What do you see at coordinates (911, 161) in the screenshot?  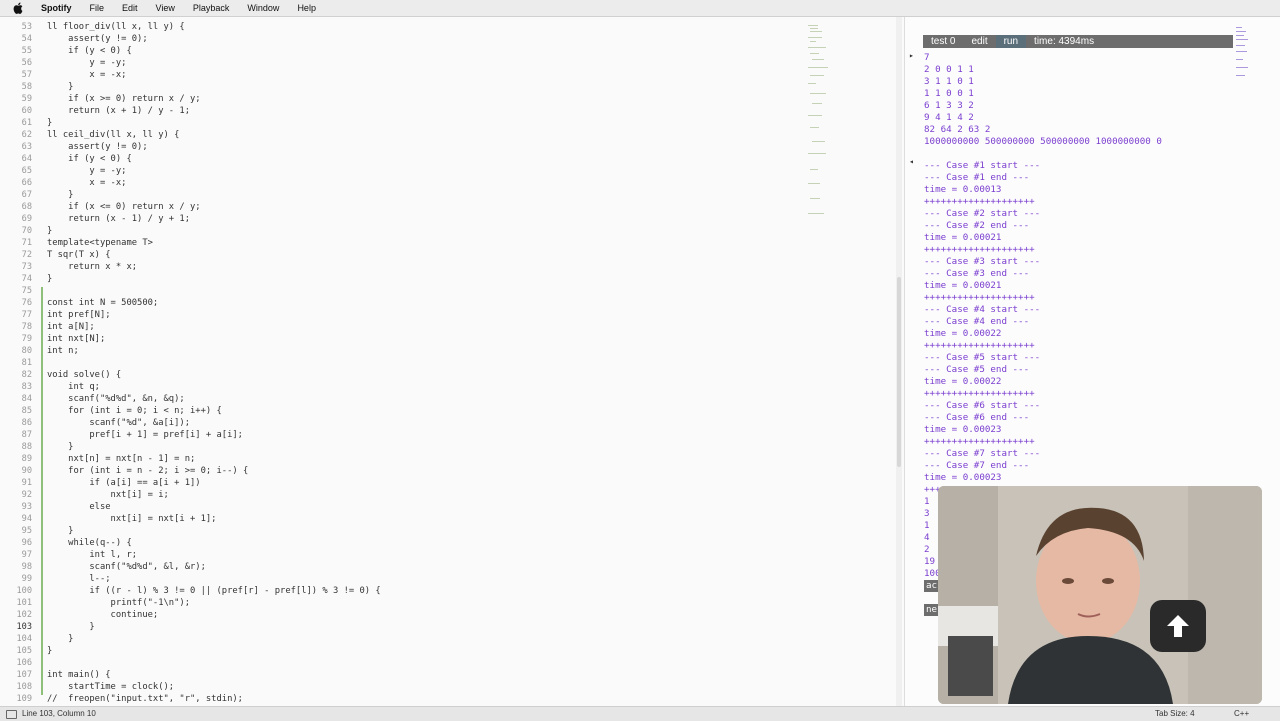 I see `collapse-arrow-icon: ◂` at bounding box center [911, 161].